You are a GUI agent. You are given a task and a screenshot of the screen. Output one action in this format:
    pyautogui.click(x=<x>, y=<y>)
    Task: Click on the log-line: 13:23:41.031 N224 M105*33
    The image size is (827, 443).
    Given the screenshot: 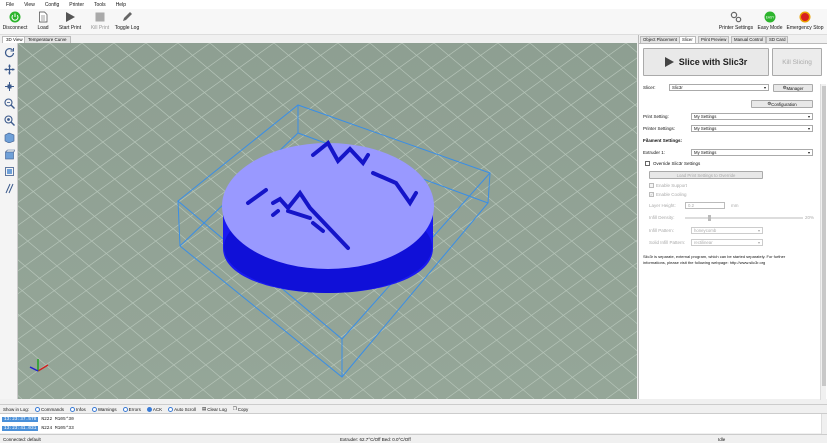 What is the action you would take?
    pyautogui.click(x=38, y=428)
    